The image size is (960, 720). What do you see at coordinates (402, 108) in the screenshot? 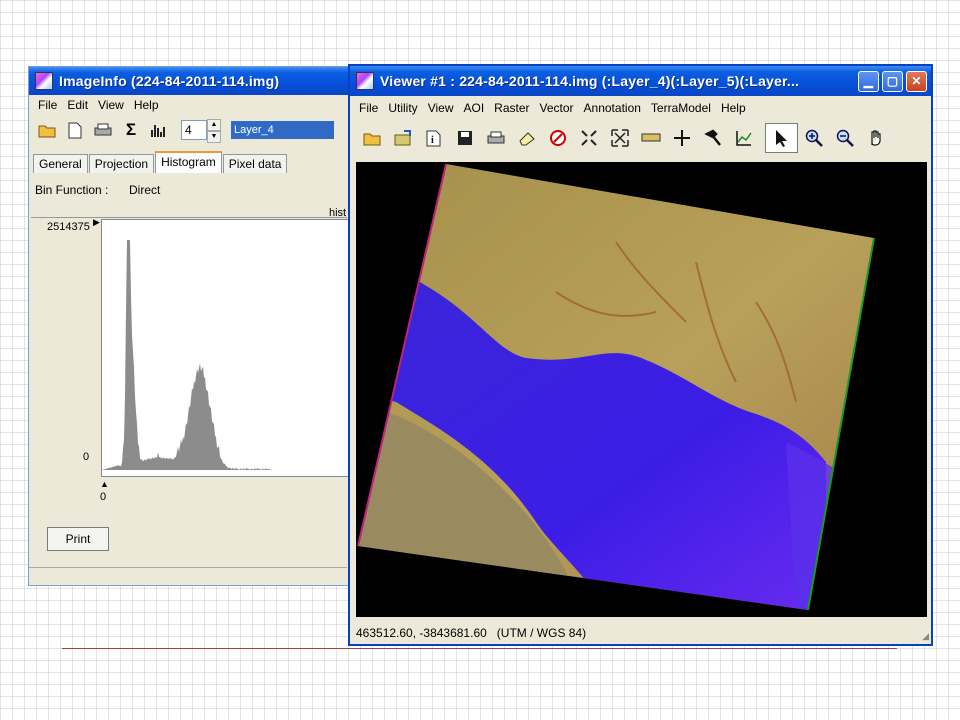
I see `viewer-menu-utility: Utility` at bounding box center [402, 108].